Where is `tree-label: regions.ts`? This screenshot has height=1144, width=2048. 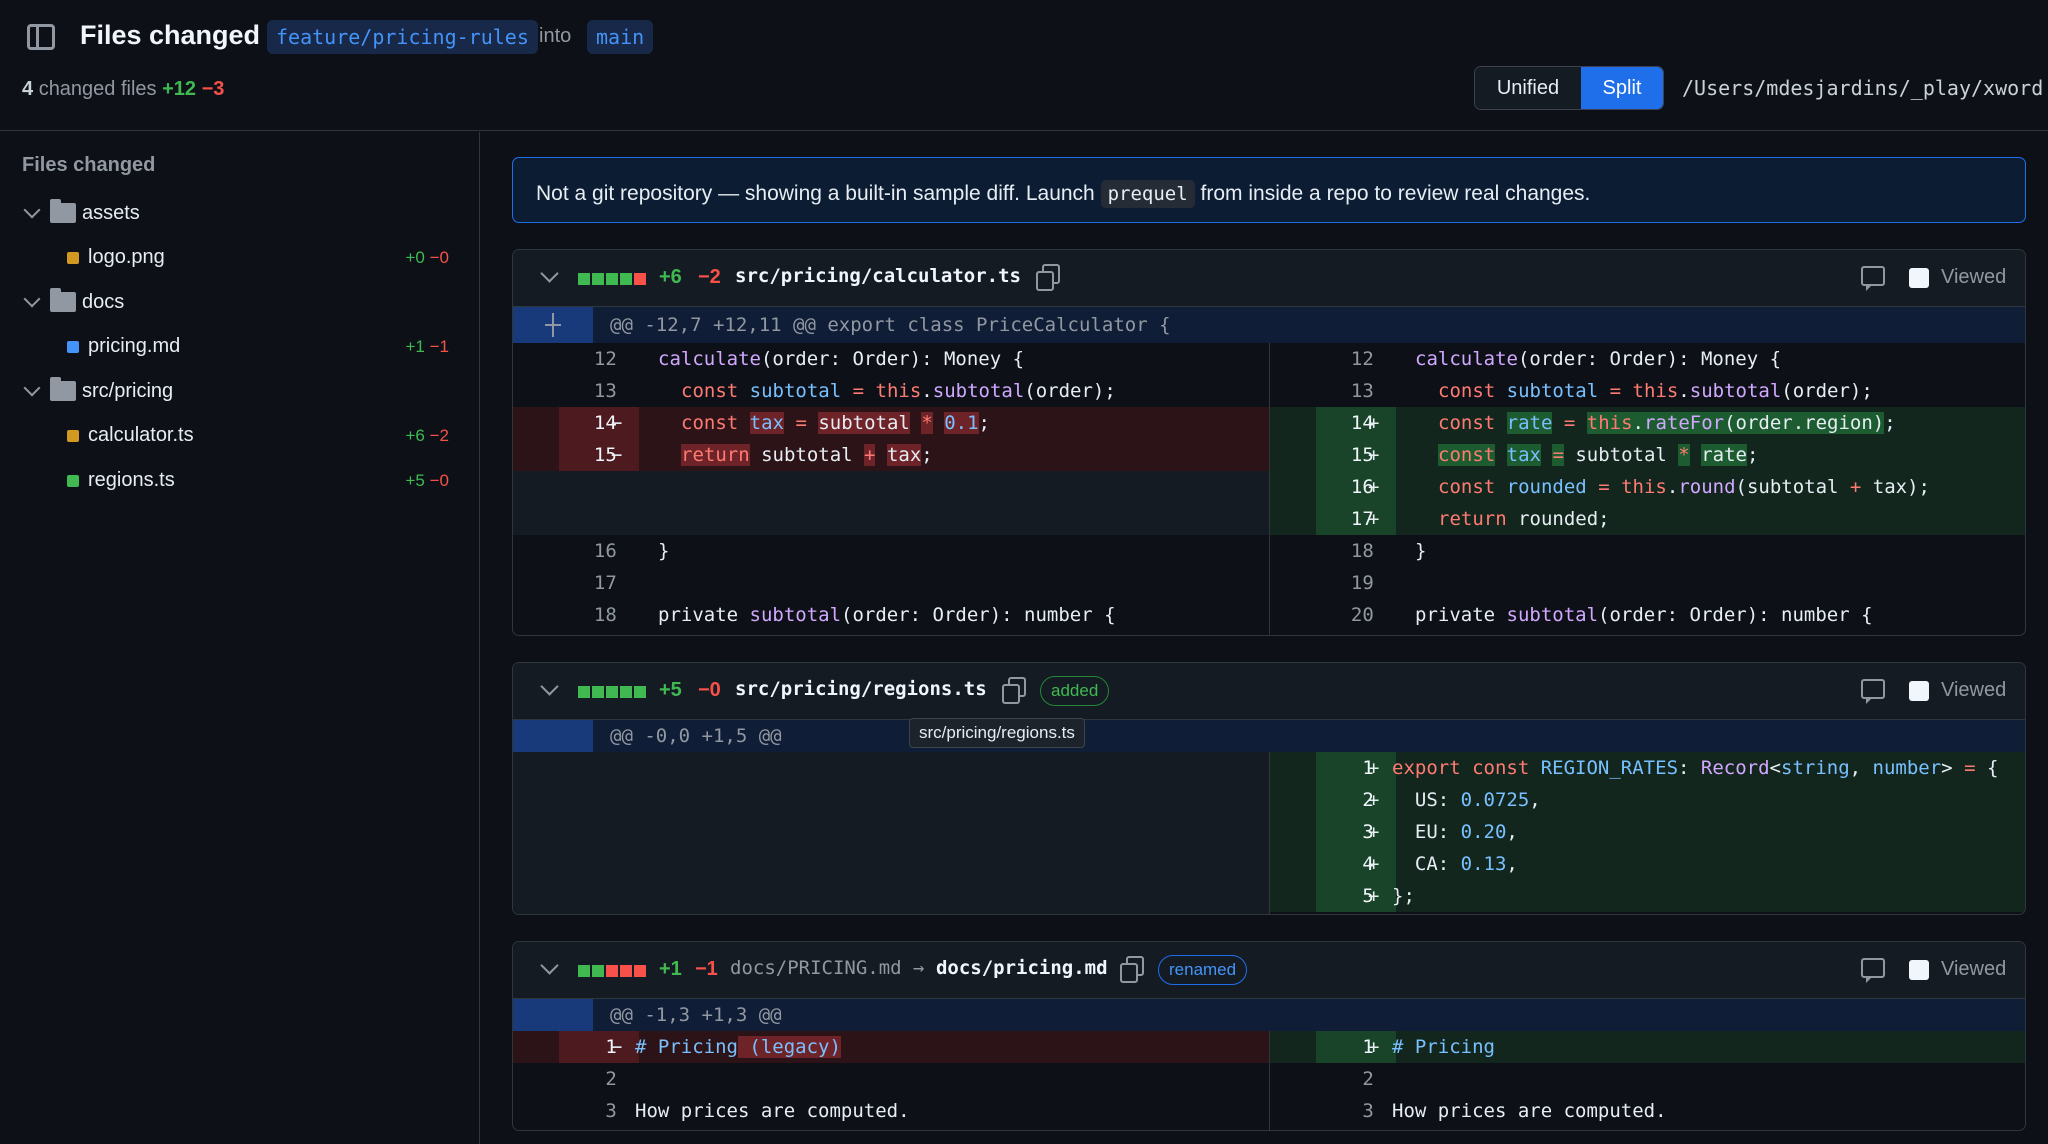 tree-label: regions.ts is located at coordinates (131, 480).